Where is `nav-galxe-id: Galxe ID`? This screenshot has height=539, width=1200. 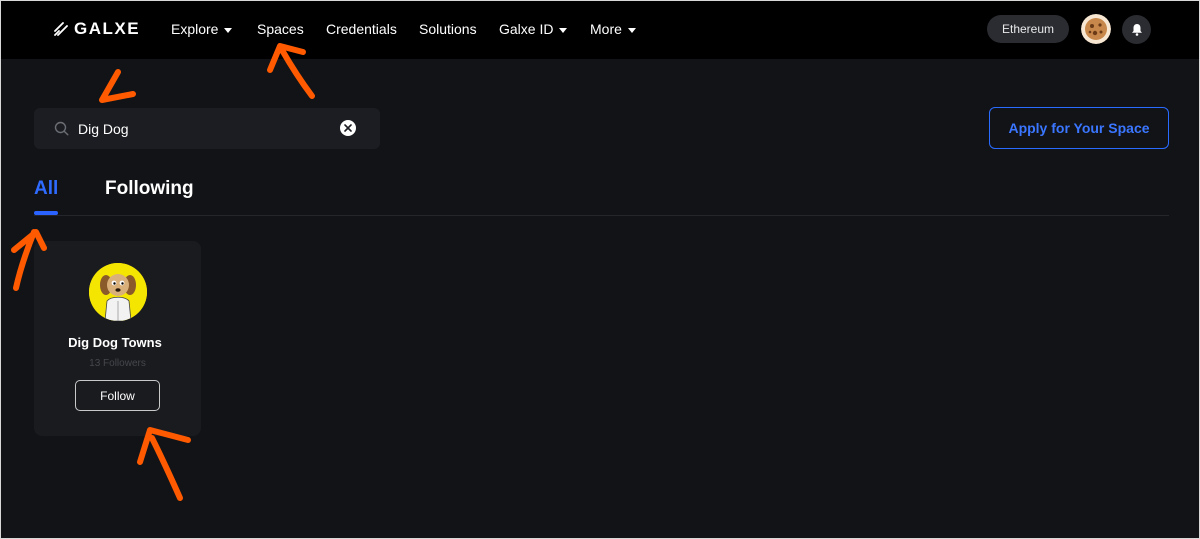 nav-galxe-id: Galxe ID is located at coordinates (533, 29).